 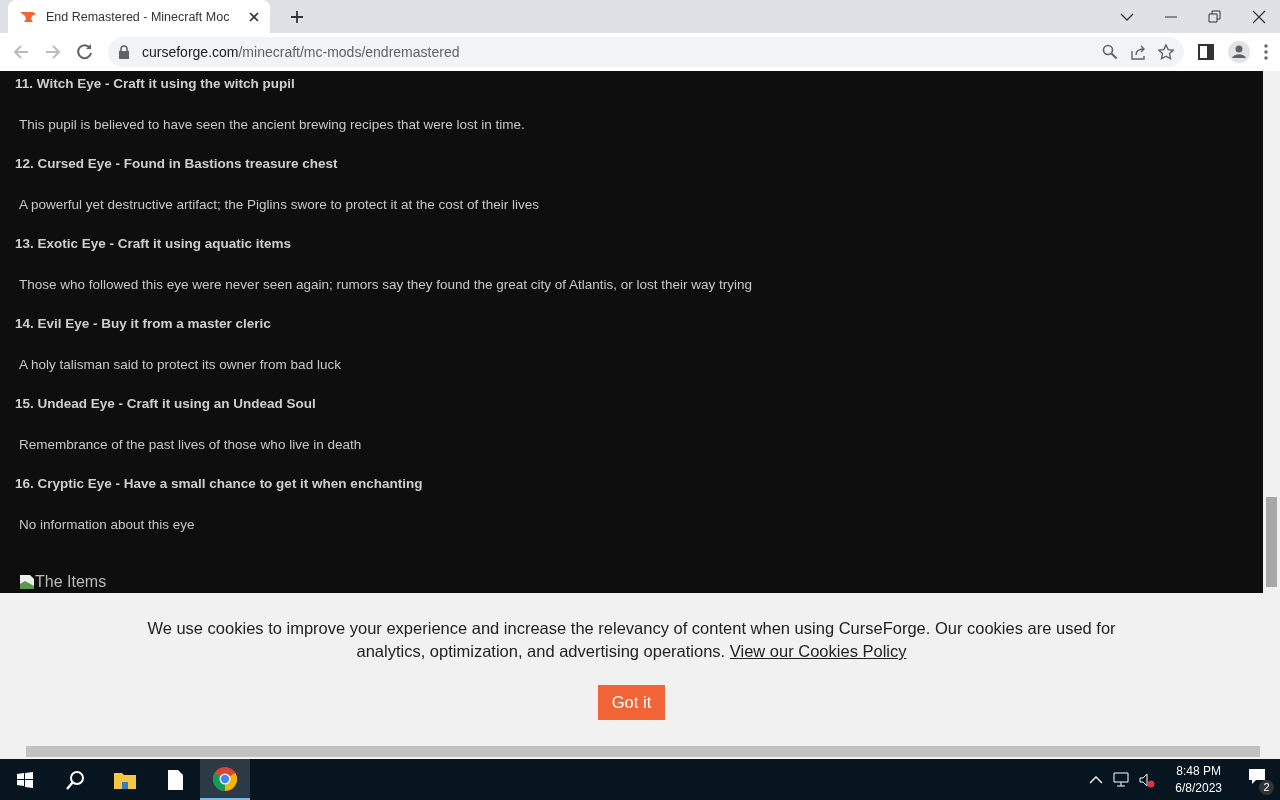 I want to click on broken-image-icon, so click(x=27, y=582).